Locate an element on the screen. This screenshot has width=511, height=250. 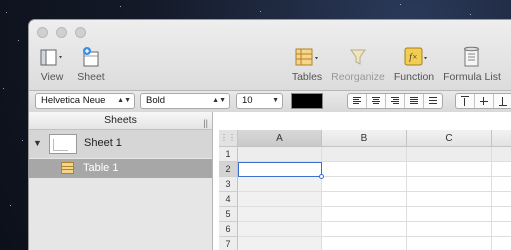
table-corner-handle: ⋮⋮ is located at coordinates (228, 138).